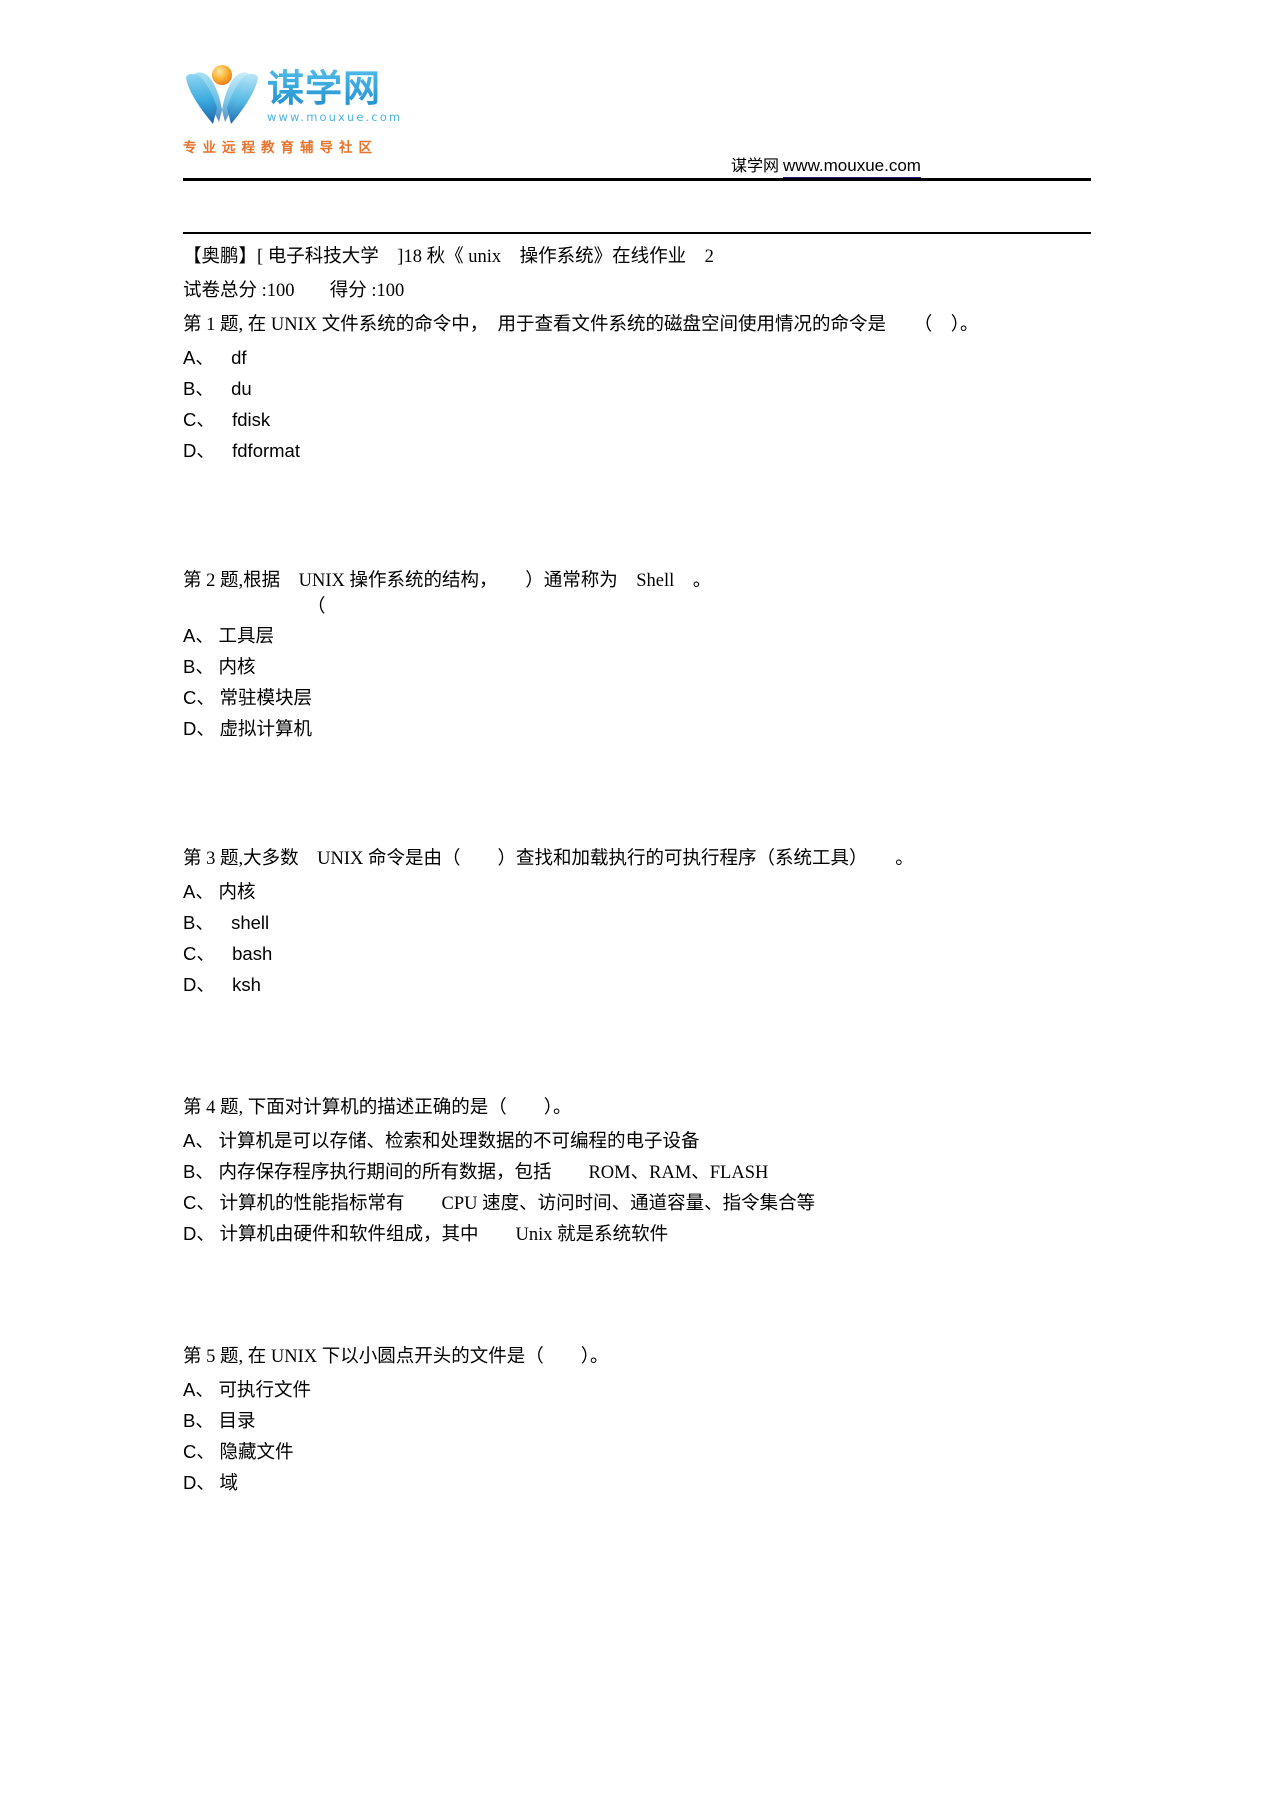  What do you see at coordinates (637, 358) in the screenshot?
I see `list-item: A、 df` at bounding box center [637, 358].